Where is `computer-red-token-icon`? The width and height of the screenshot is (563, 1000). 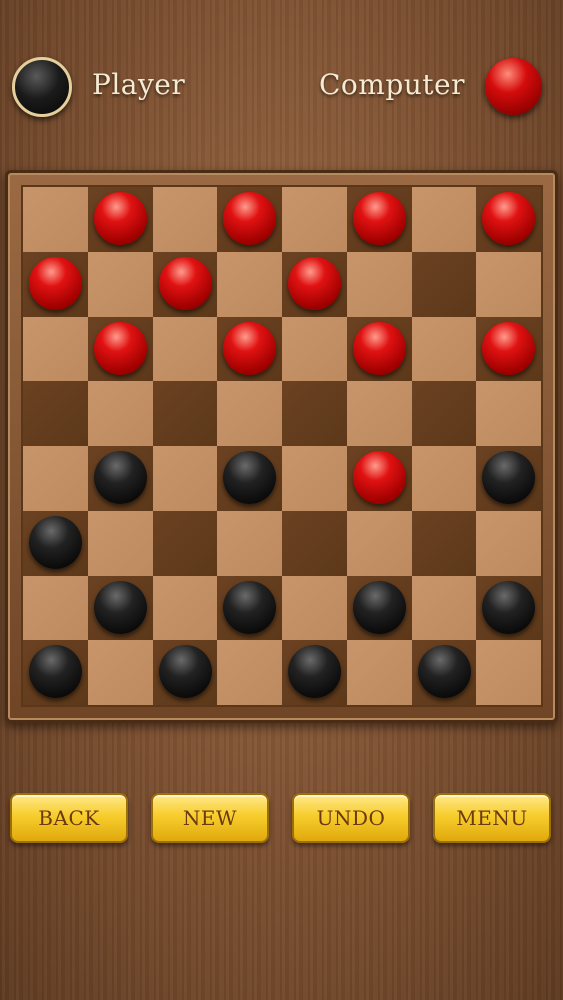 computer-red-token-icon is located at coordinates (513, 86).